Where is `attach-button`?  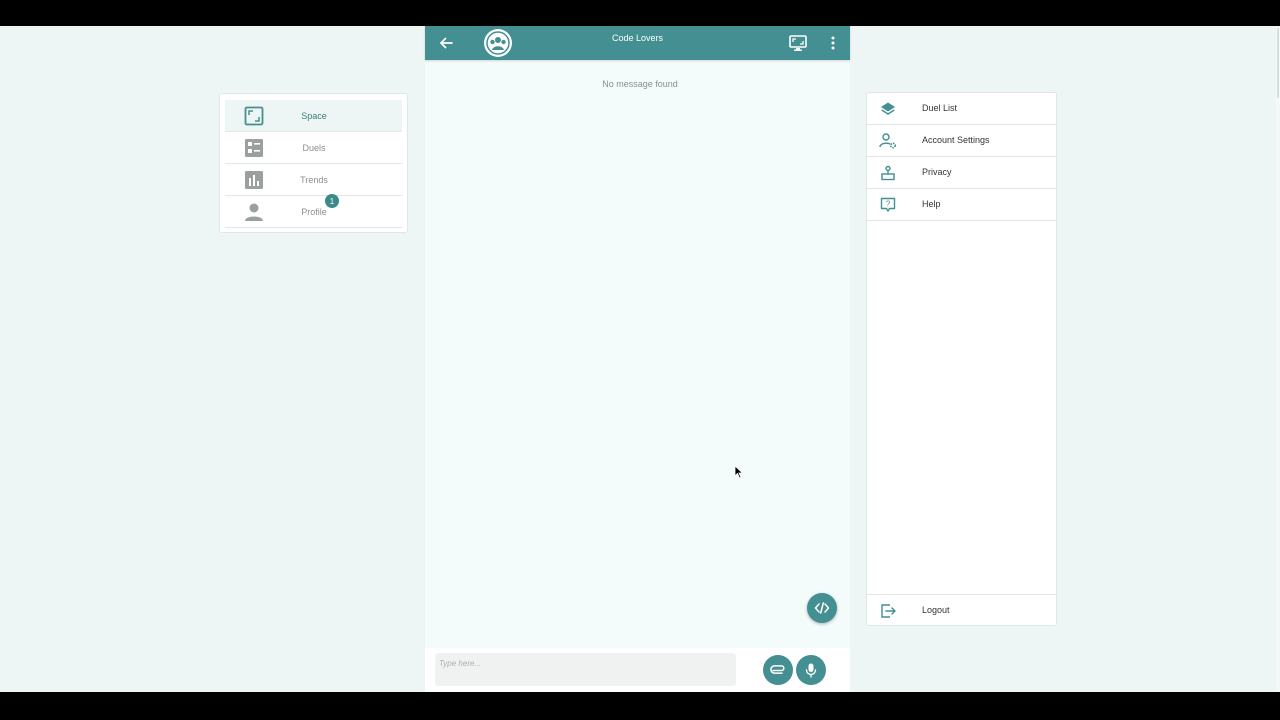
attach-button is located at coordinates (778, 670).